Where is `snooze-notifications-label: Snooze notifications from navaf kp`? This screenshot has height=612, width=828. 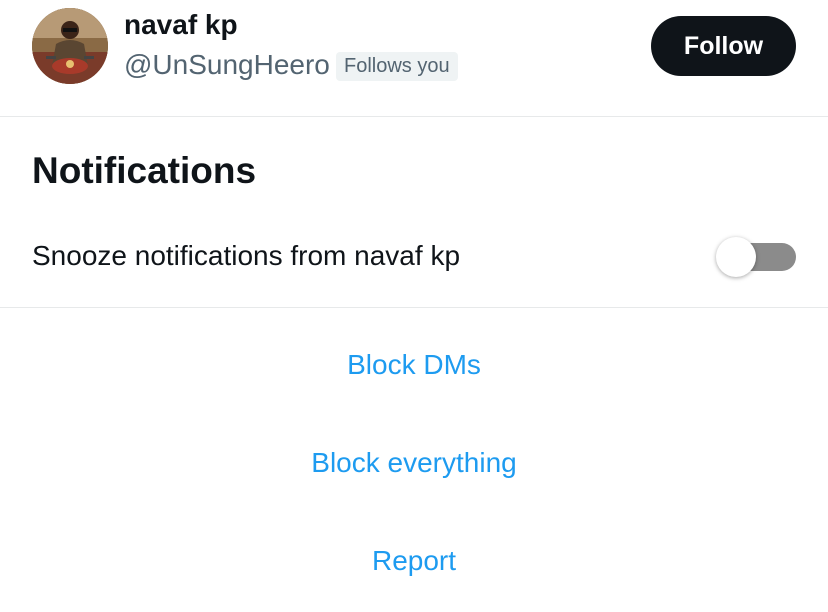 snooze-notifications-label: Snooze notifications from navaf kp is located at coordinates (246, 255).